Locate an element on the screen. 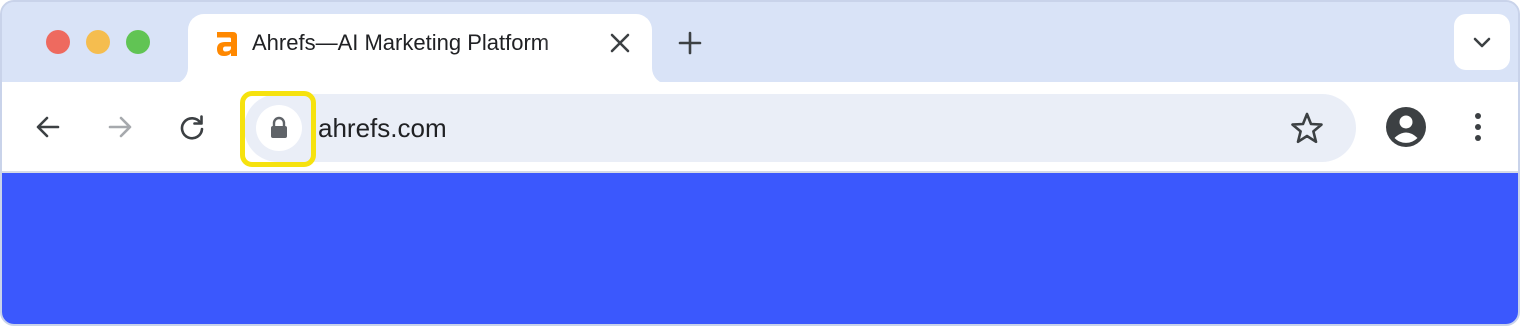 The height and width of the screenshot is (326, 1520). star-icon is located at coordinates (1307, 128).